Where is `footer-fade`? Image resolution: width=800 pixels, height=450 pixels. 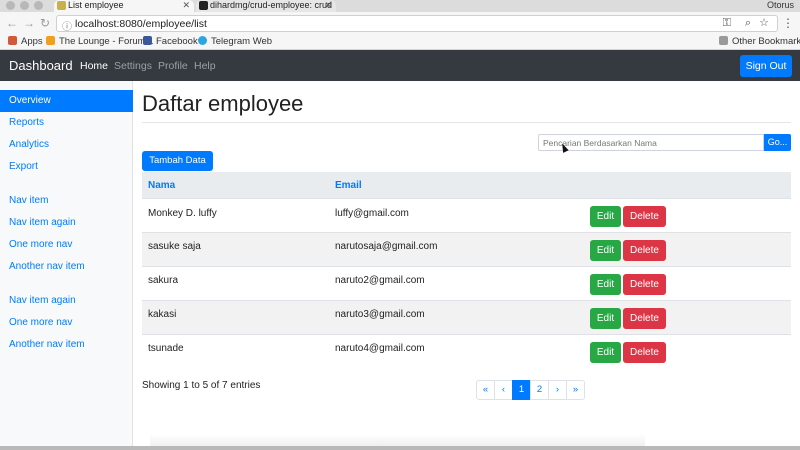
footer-fade is located at coordinates (397, 440).